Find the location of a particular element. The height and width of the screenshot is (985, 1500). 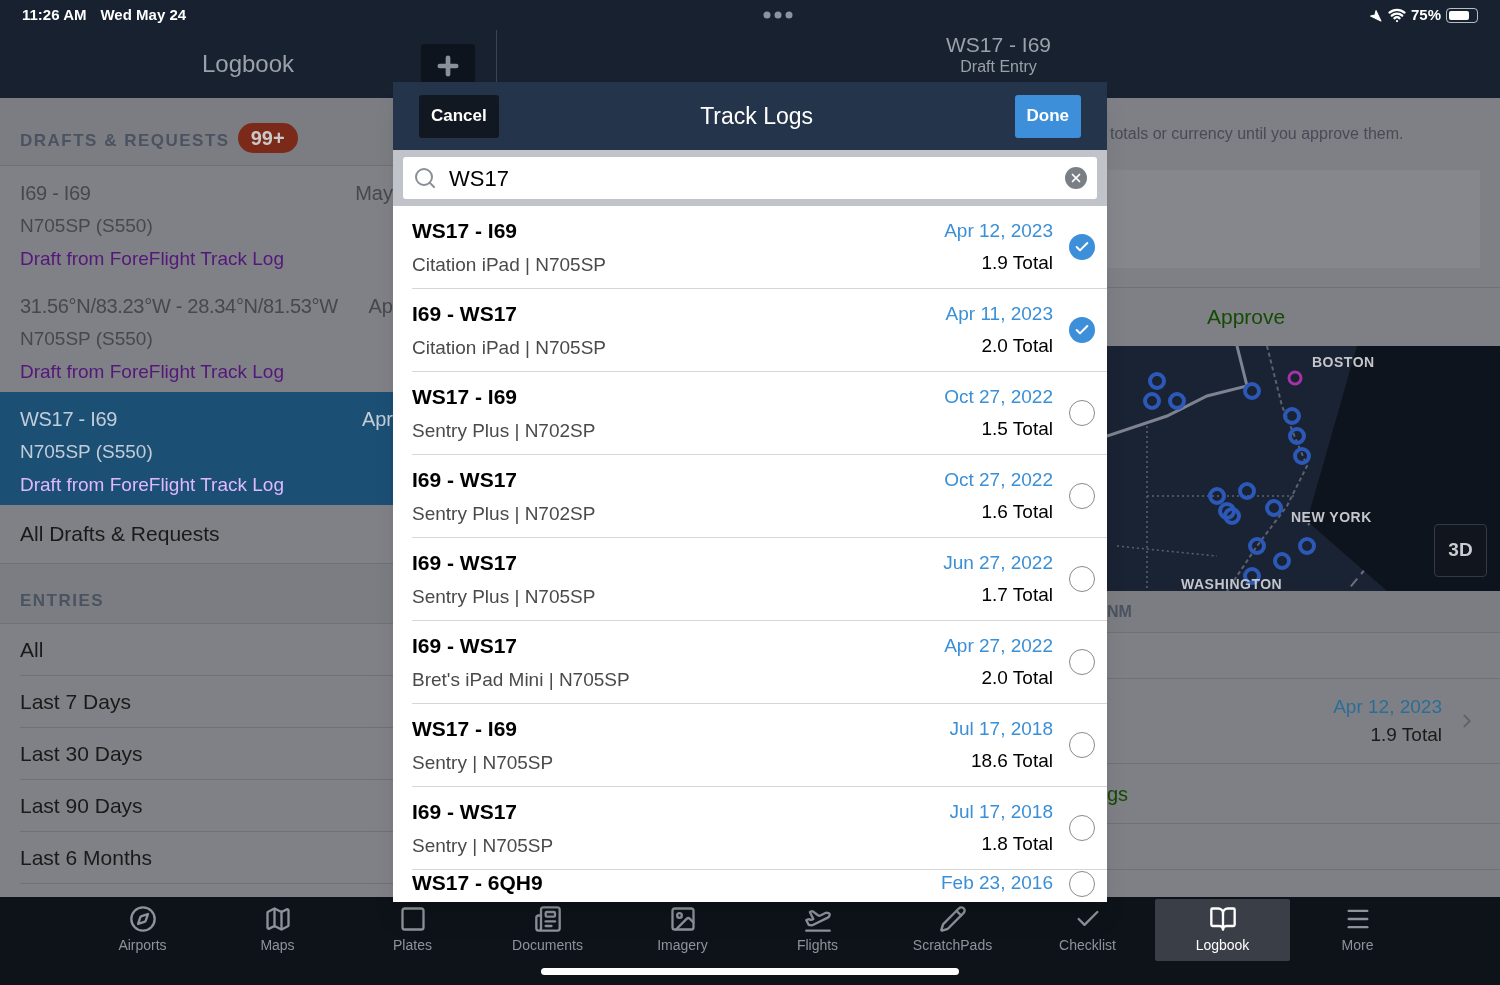

entries-filter-item: Last 30 Days is located at coordinates (81, 753).